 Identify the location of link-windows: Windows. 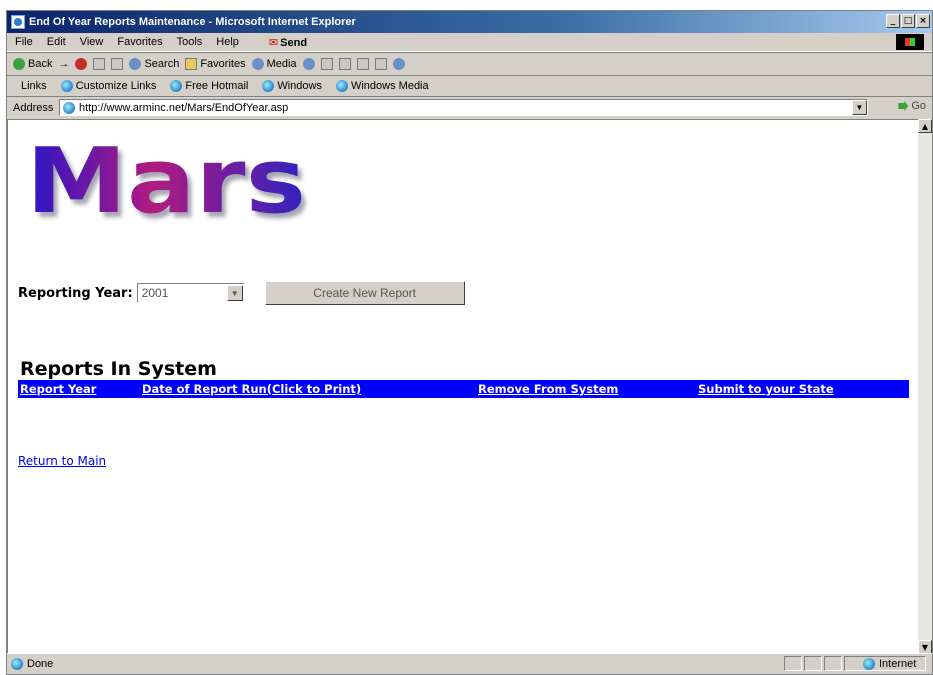
(292, 86).